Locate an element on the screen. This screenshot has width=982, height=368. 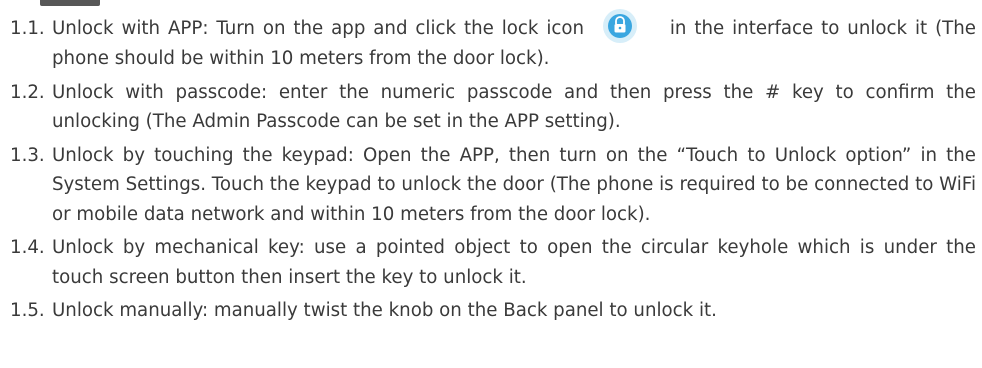
item-number: 1.2. is located at coordinates (27, 92).